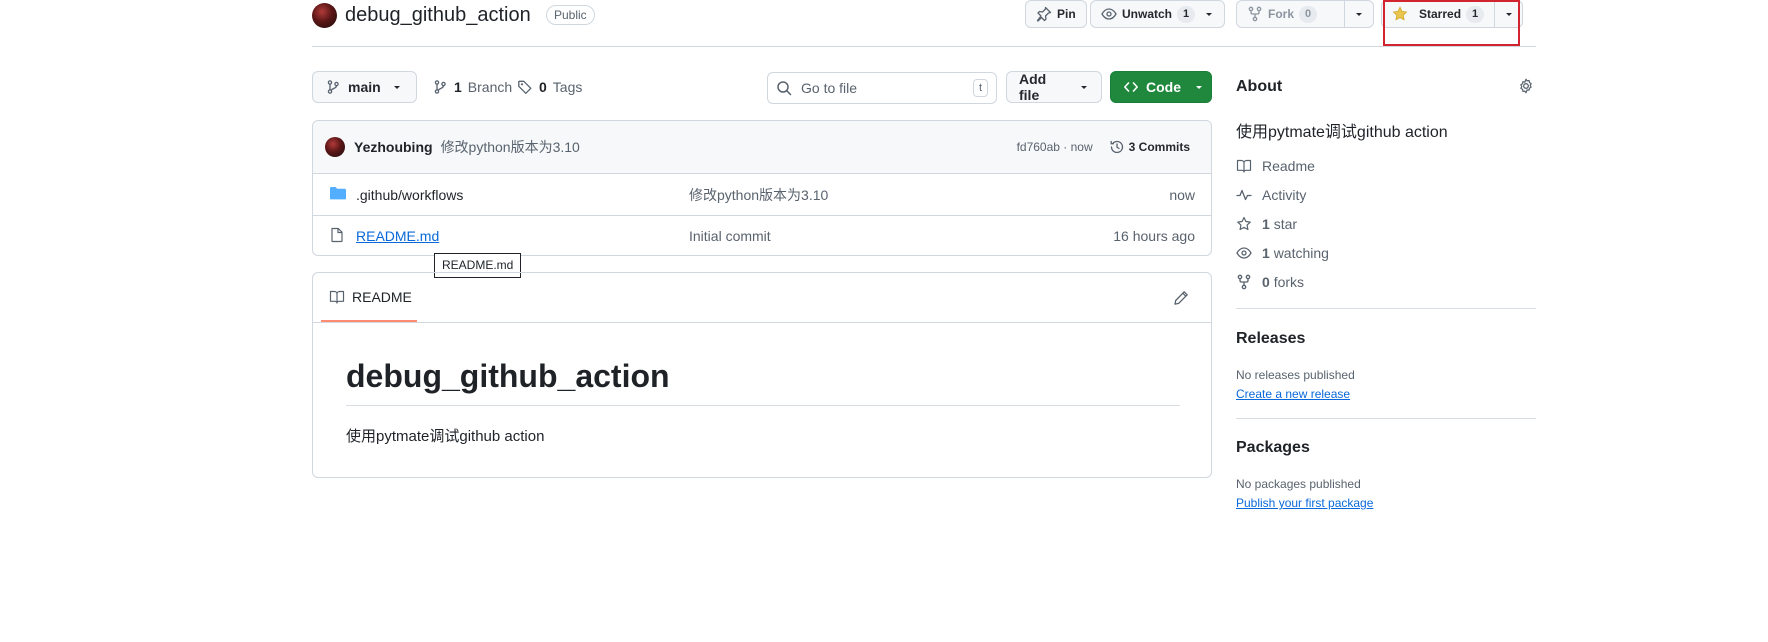 The width and height of the screenshot is (1768, 642). What do you see at coordinates (758, 195) in the screenshot?
I see `file-commit-message: 修改python版本为3.10` at bounding box center [758, 195].